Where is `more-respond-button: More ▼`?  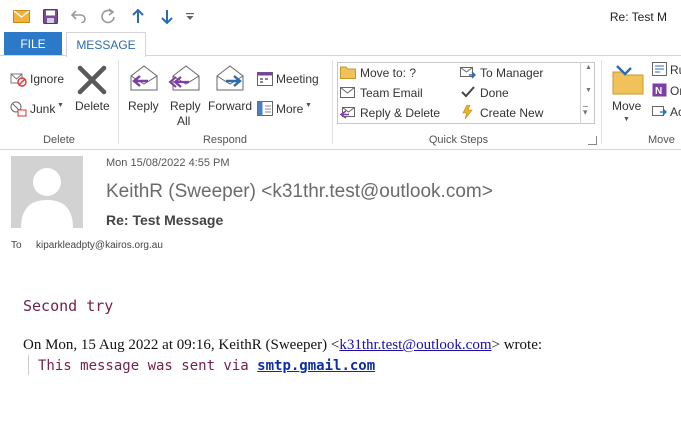 more-respond-button: More ▼ is located at coordinates (292, 109).